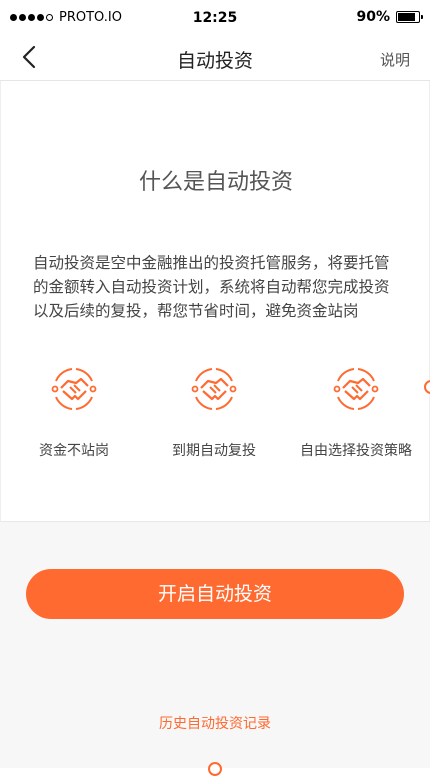 The height and width of the screenshot is (776, 430). Describe the element at coordinates (215, 18) in the screenshot. I see `status-bar: PROTO.IO 12:25 90%` at that location.